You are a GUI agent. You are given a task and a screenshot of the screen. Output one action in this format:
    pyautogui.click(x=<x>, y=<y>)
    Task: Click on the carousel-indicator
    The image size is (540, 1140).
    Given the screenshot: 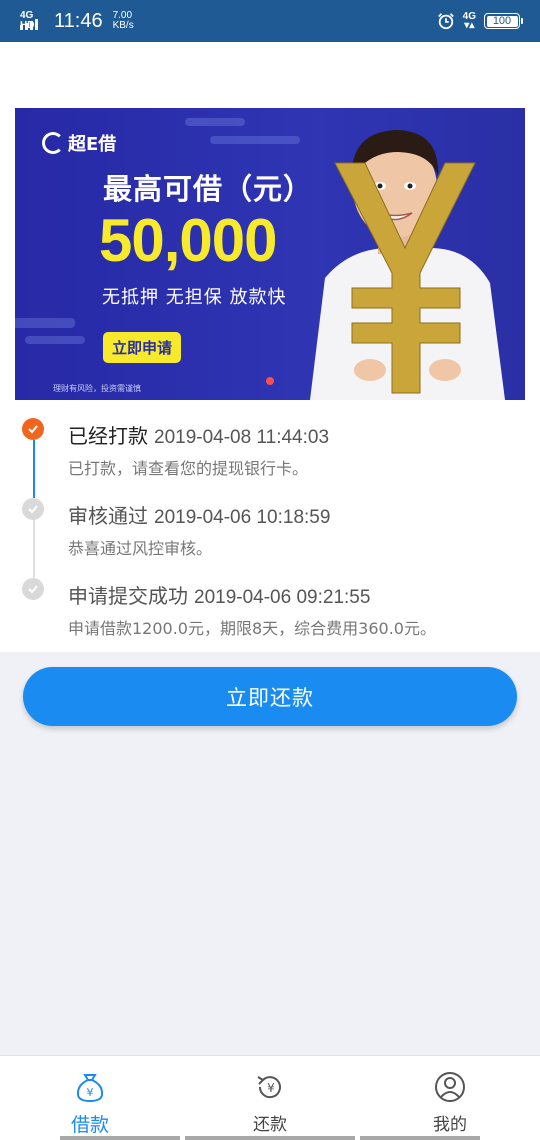 What is the action you would take?
    pyautogui.click(x=270, y=381)
    